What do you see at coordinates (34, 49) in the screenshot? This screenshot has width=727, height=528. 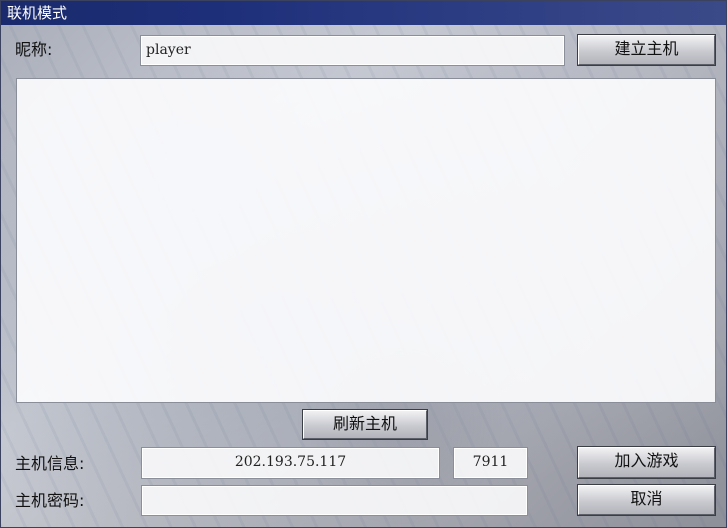 I see `nickname-label: 昵称:` at bounding box center [34, 49].